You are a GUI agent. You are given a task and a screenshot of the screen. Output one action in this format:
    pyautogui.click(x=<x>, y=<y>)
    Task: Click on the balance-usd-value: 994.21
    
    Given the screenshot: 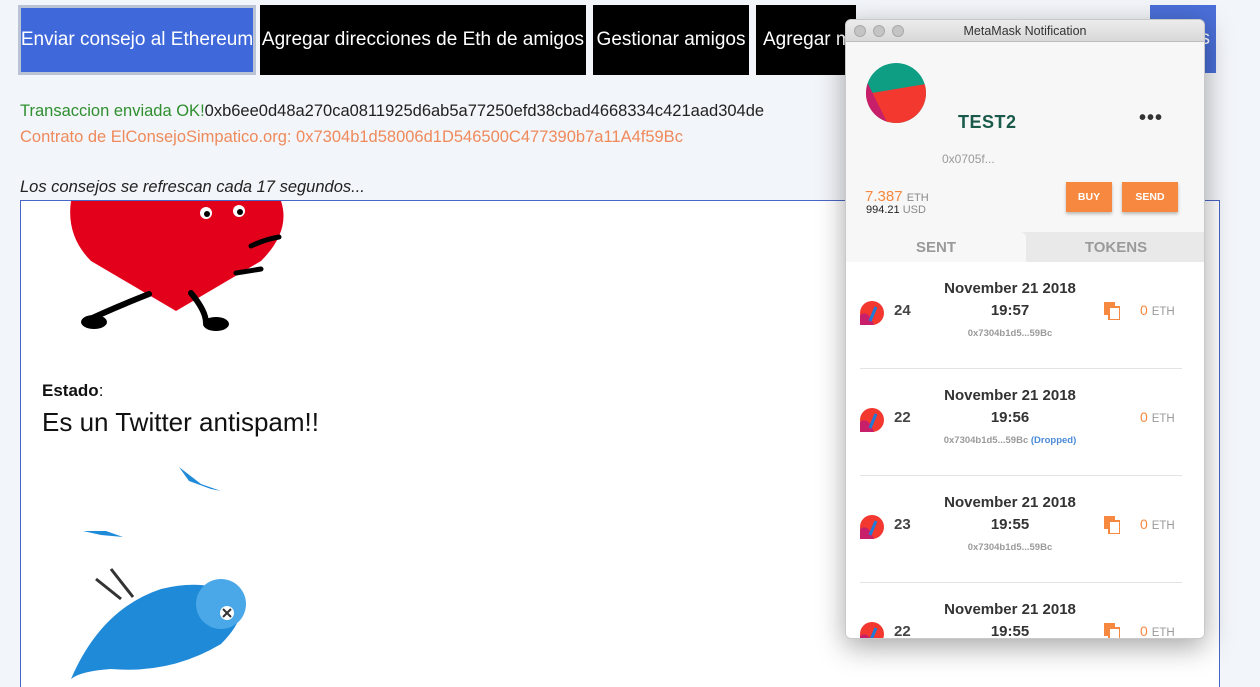 What is the action you would take?
    pyautogui.click(x=883, y=210)
    